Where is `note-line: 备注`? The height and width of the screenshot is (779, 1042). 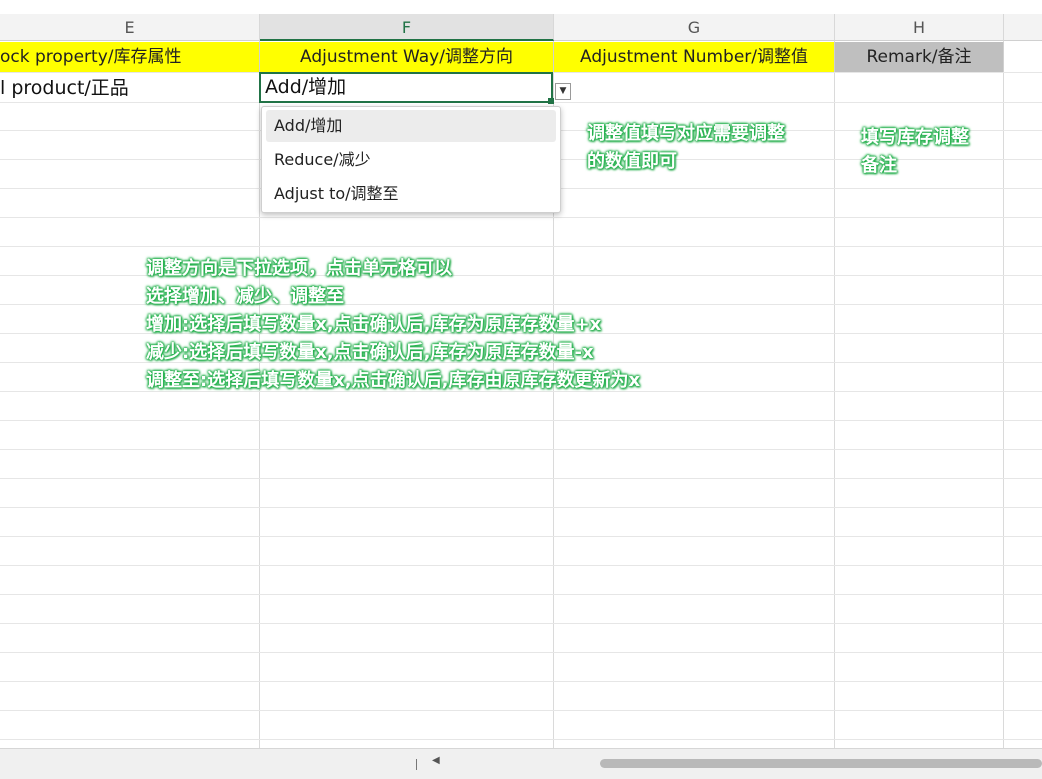
note-line: 备注 is located at coordinates (879, 165).